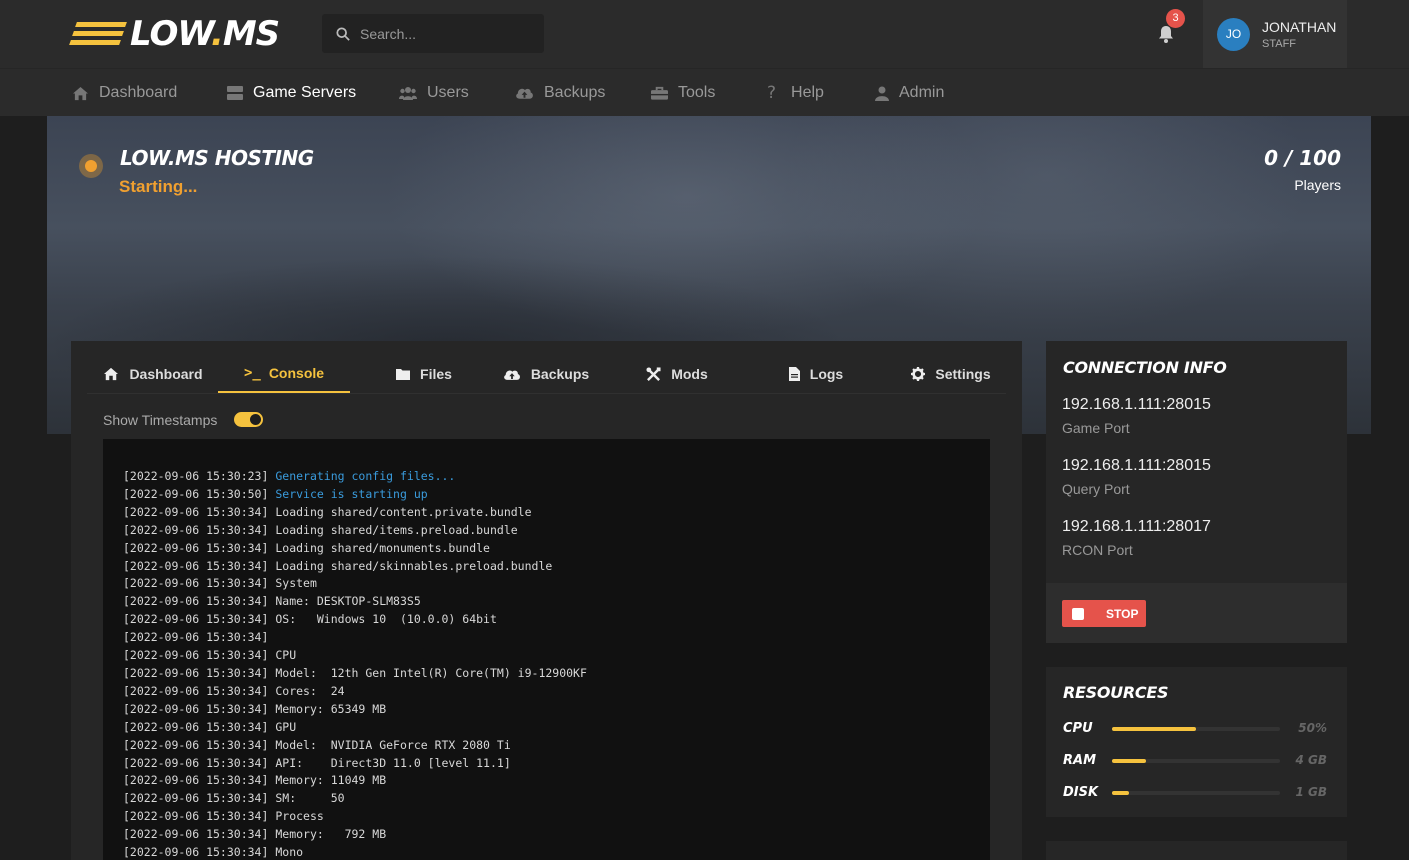  What do you see at coordinates (296, 583) in the screenshot?
I see `console-message: System` at bounding box center [296, 583].